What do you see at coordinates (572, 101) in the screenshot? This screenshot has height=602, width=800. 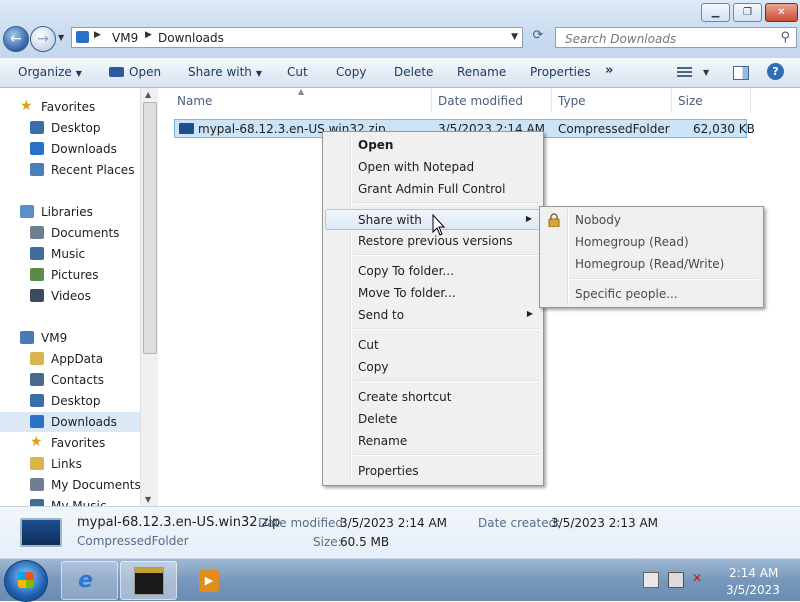 I see `column-header-type: Type` at bounding box center [572, 101].